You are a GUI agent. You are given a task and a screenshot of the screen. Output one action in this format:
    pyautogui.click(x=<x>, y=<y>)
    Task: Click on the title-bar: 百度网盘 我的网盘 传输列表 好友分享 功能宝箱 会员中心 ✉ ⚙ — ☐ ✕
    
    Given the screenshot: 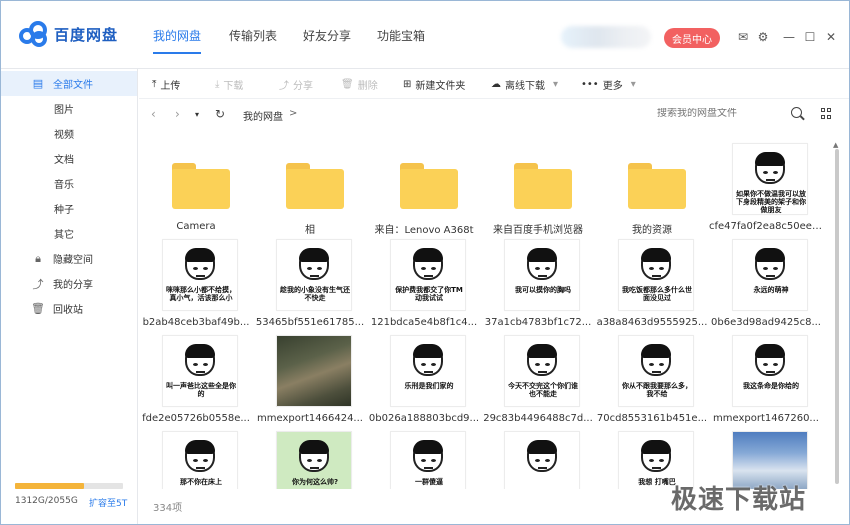 What is the action you would take?
    pyautogui.click(x=425, y=35)
    